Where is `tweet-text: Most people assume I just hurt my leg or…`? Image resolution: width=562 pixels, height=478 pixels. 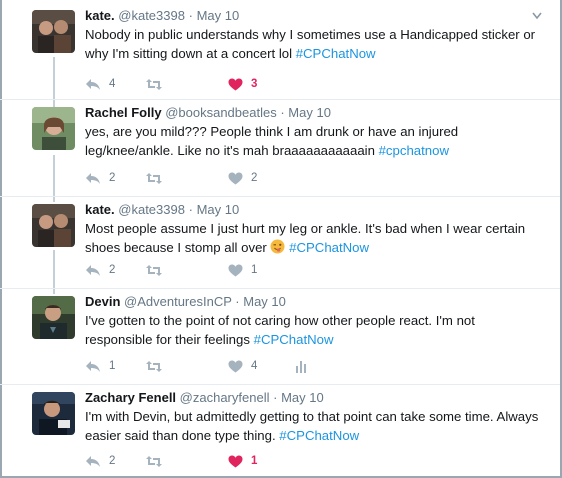 tweet-text: Most people assume I just hurt my leg or… is located at coordinates (314, 238).